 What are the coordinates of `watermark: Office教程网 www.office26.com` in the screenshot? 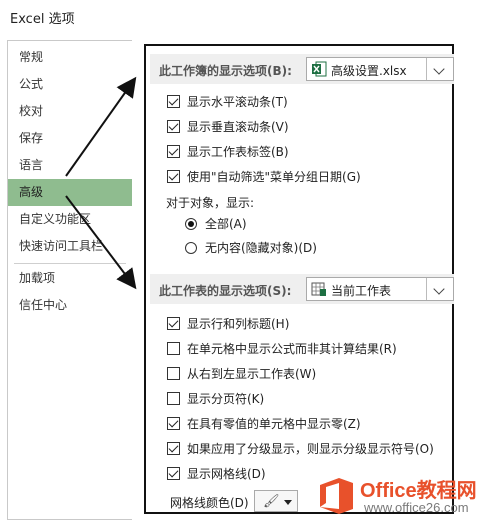 It's located at (398, 496).